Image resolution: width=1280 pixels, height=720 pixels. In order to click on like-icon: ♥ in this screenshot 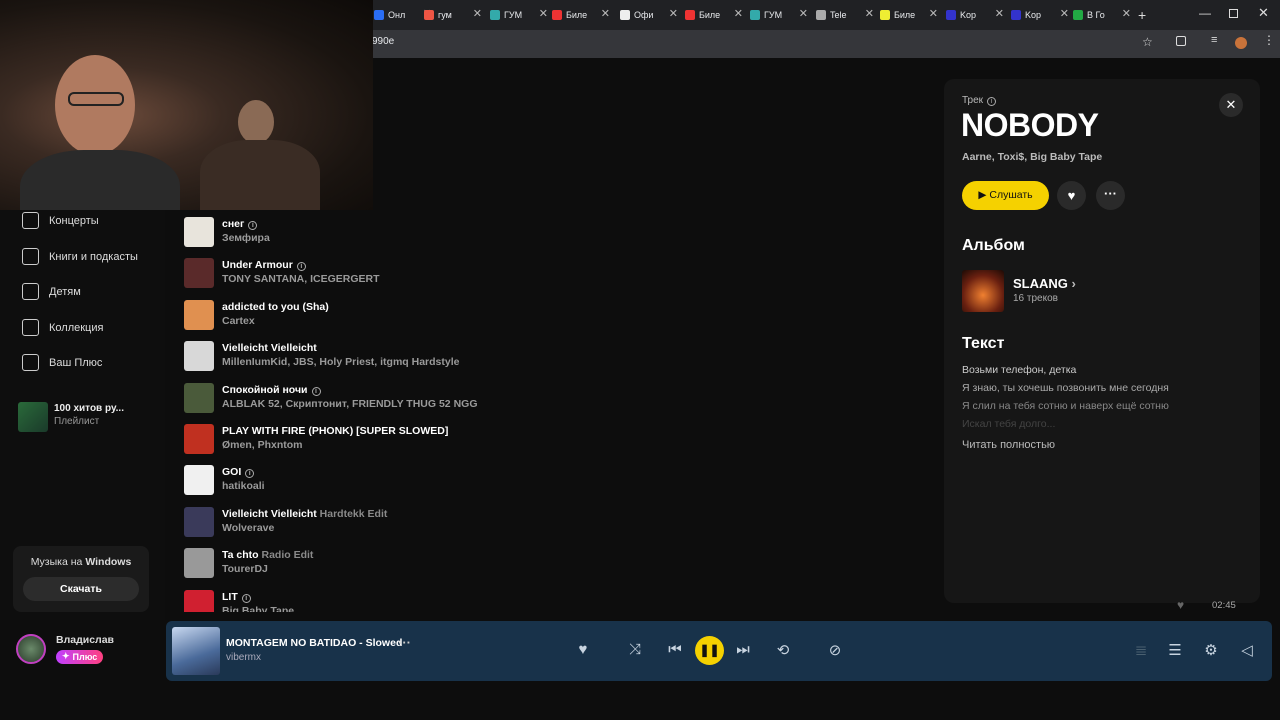, I will do `click(583, 649)`.